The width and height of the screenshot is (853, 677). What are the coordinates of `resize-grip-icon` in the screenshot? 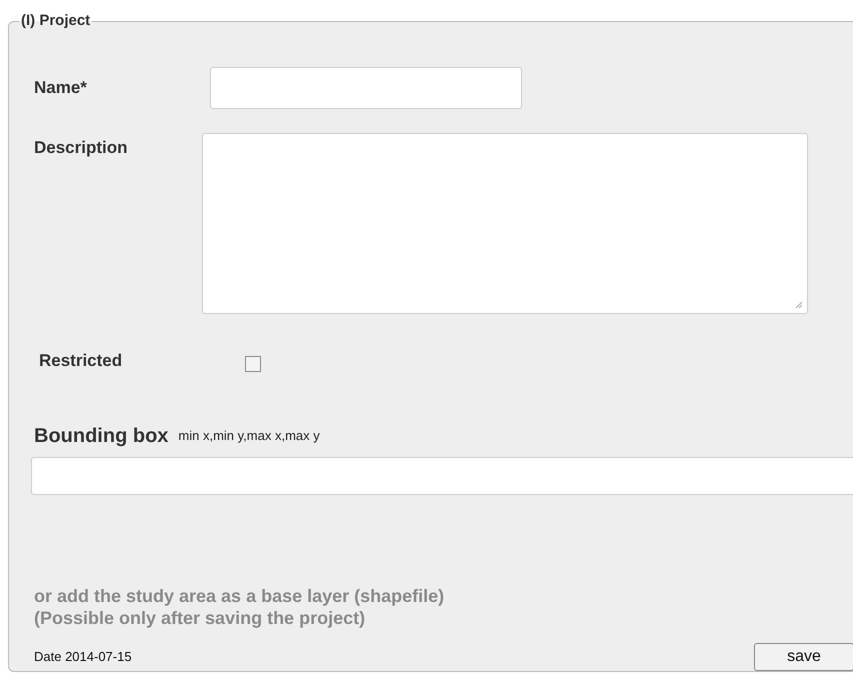 It's located at (799, 304).